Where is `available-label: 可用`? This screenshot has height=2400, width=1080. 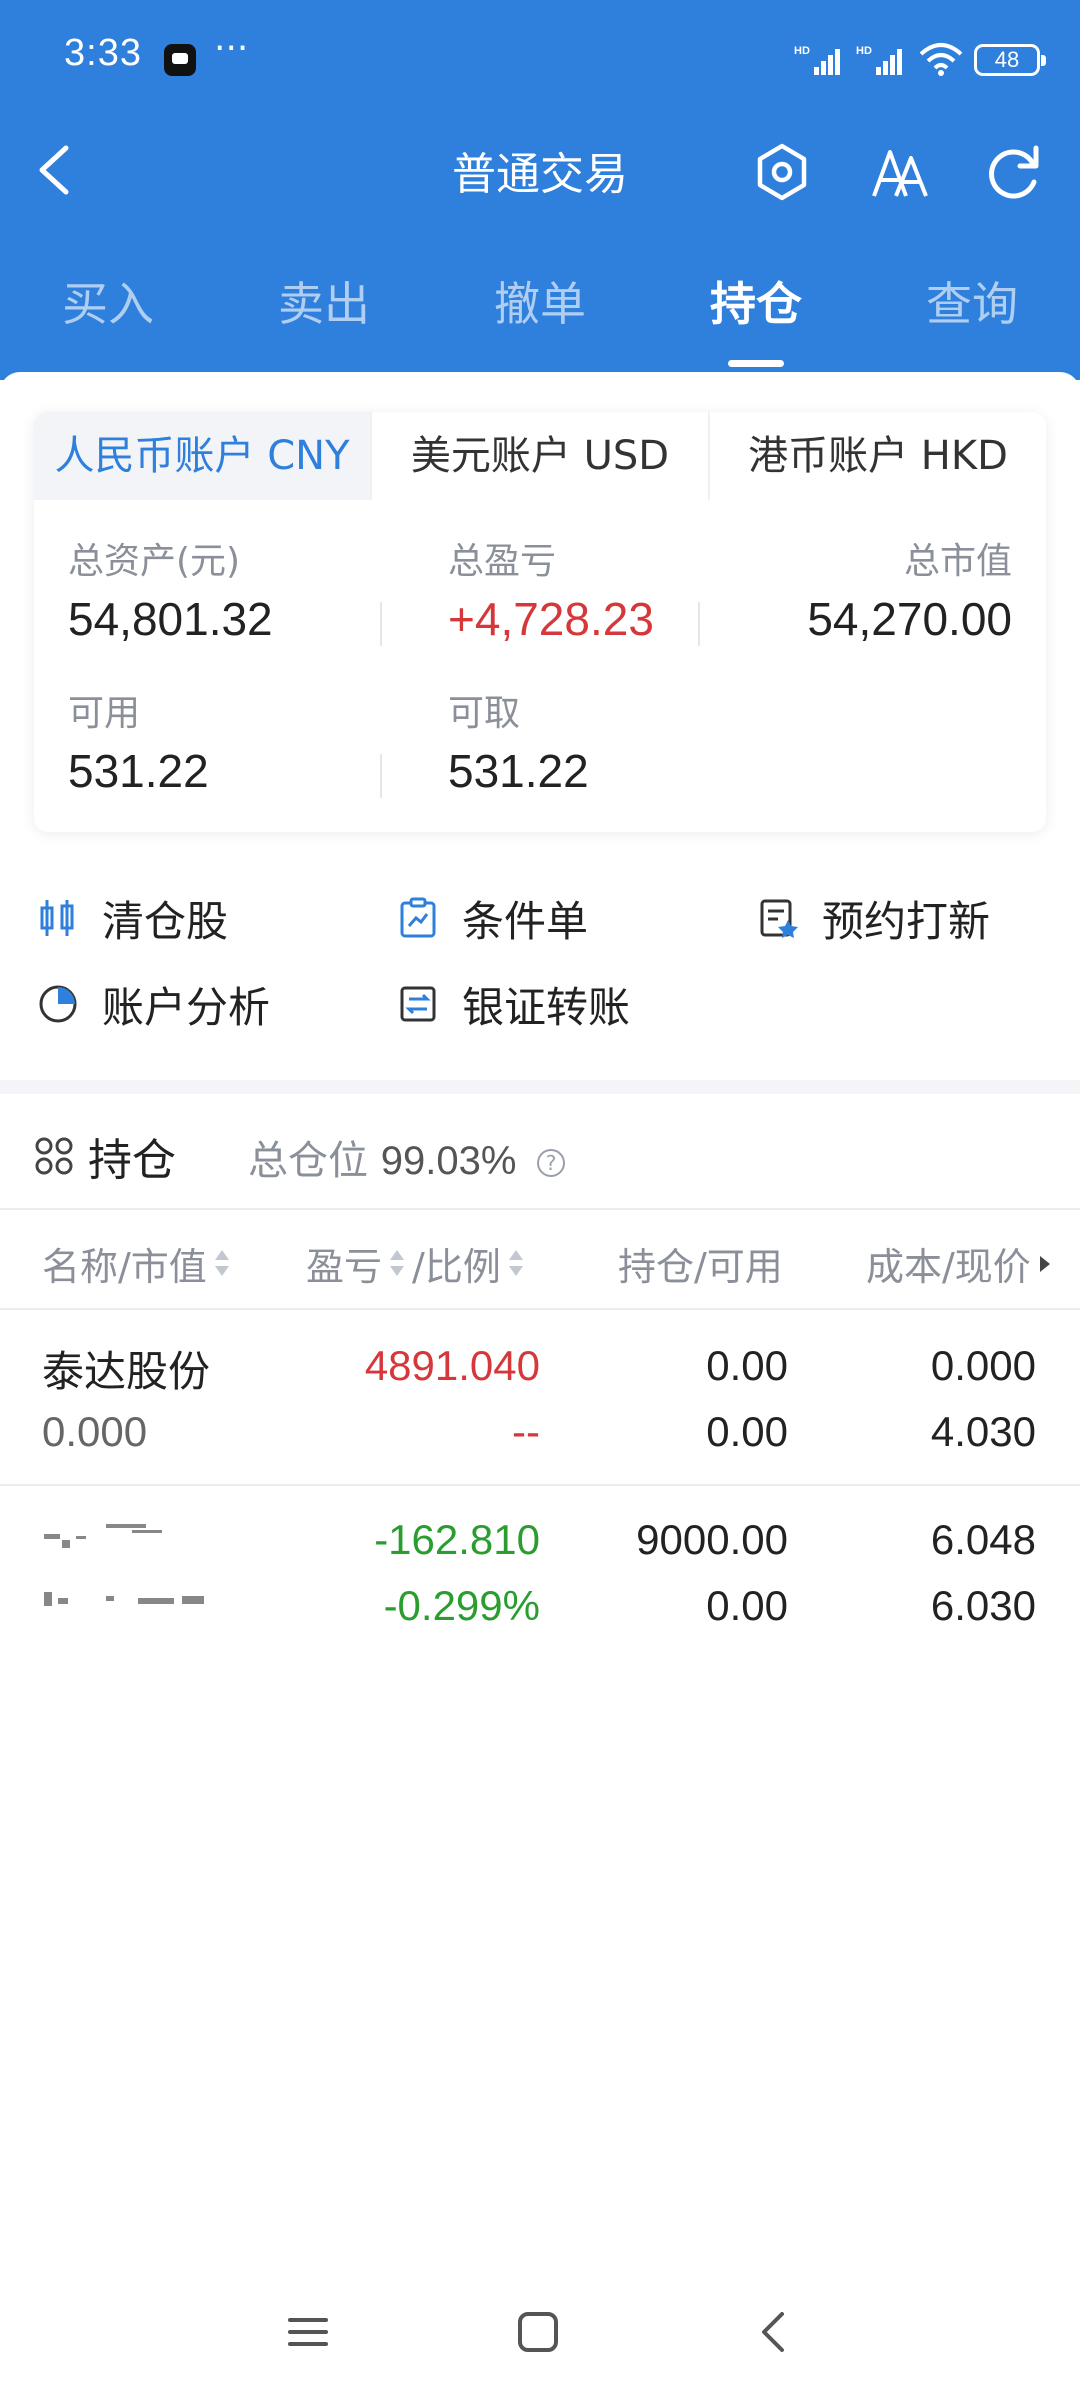
available-label: 可用 is located at coordinates (104, 713).